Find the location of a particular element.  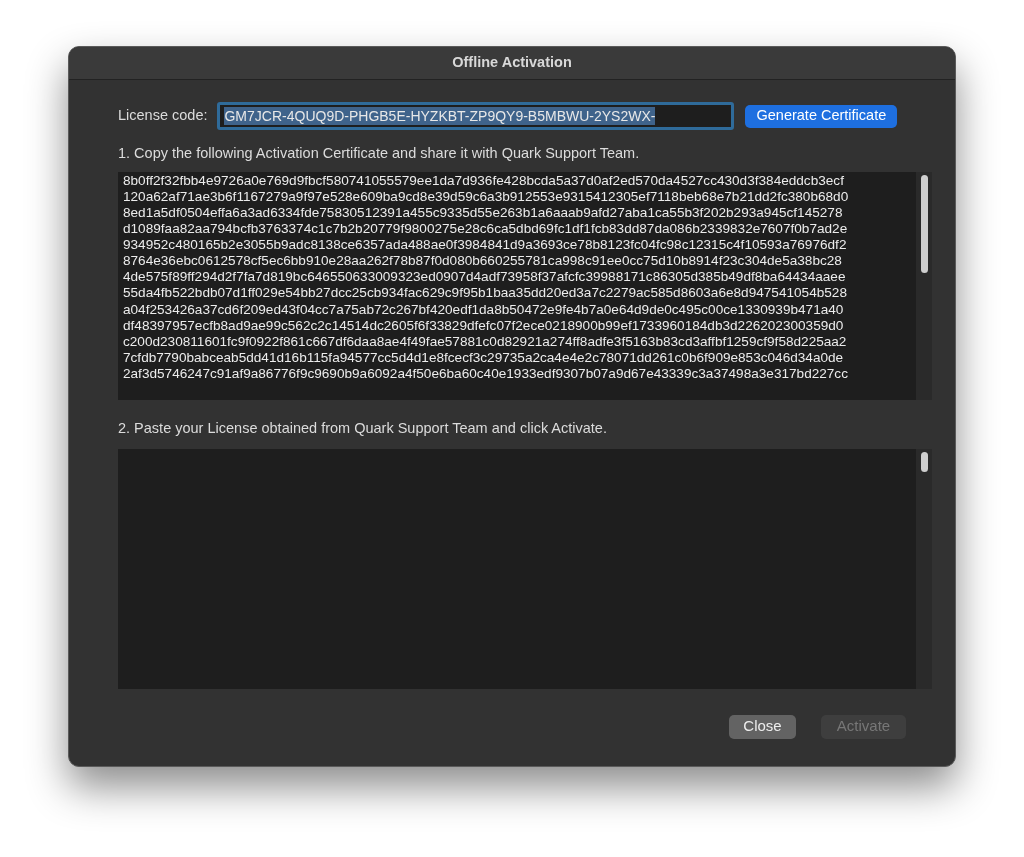

license-code-field: GM7JCR-4QUQ9D-PHGB5E-HYZKBT-ZP9QY9-B5MBWU-2YS2WX- is located at coordinates (476, 116).